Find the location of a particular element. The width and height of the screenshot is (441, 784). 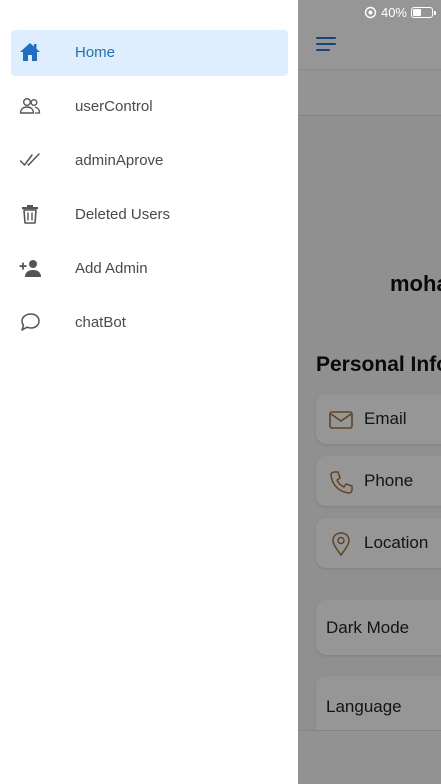

nav-item-add-admin-label: Add Admin is located at coordinates (111, 268).